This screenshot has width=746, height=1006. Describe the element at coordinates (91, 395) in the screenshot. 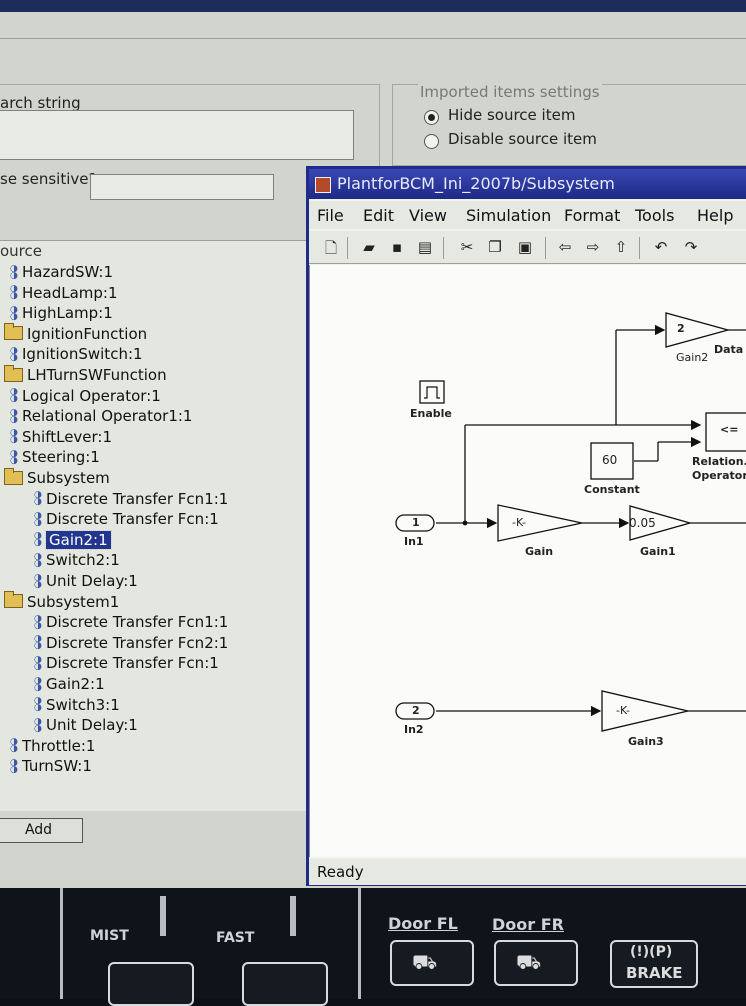

I see `tree-item-label: Logical Operator:1` at that location.